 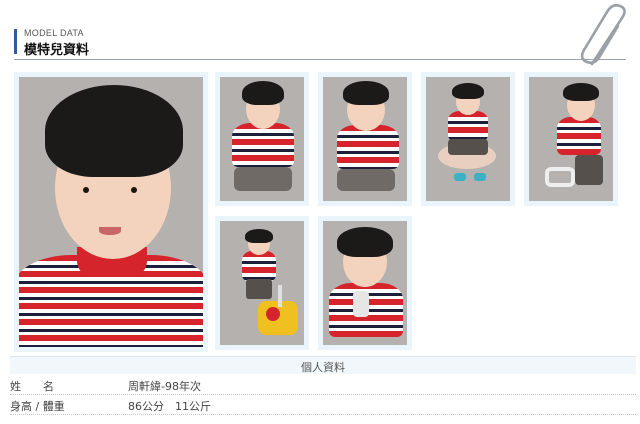 What do you see at coordinates (169, 406) in the screenshot?
I see `info-value: 86公分 11公斤` at bounding box center [169, 406].